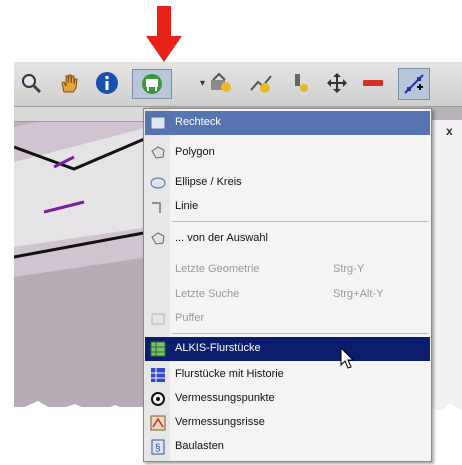  I want to click on menu-item-puffer: Puffer, so click(287, 319).